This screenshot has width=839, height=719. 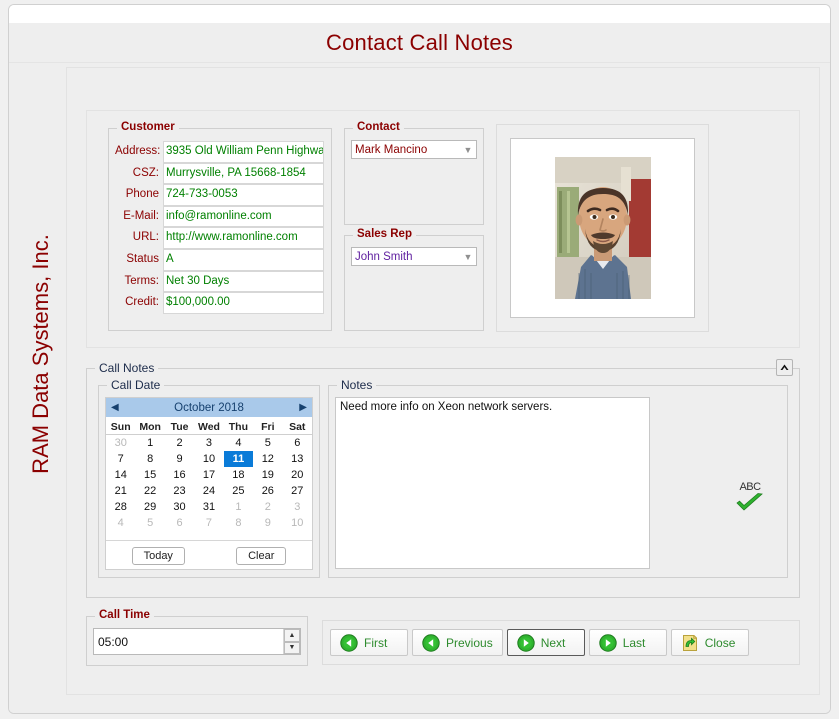 I want to click on customer-field-label: Credit:, so click(x=142, y=302).